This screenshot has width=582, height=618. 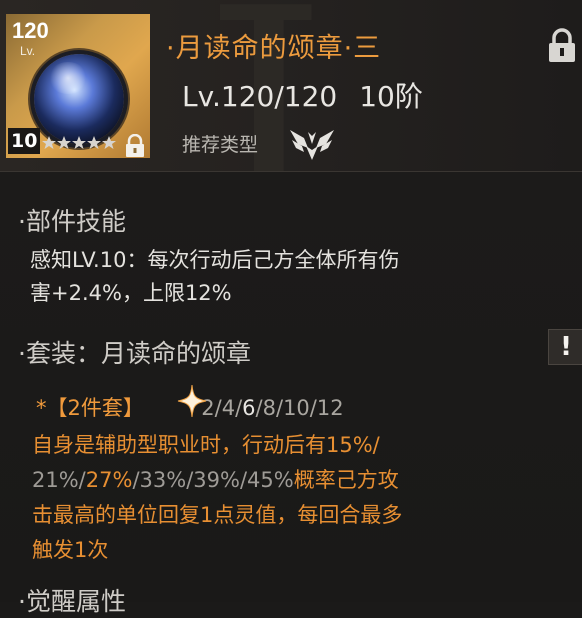 I want to click on star-rating, so click(x=79, y=142).